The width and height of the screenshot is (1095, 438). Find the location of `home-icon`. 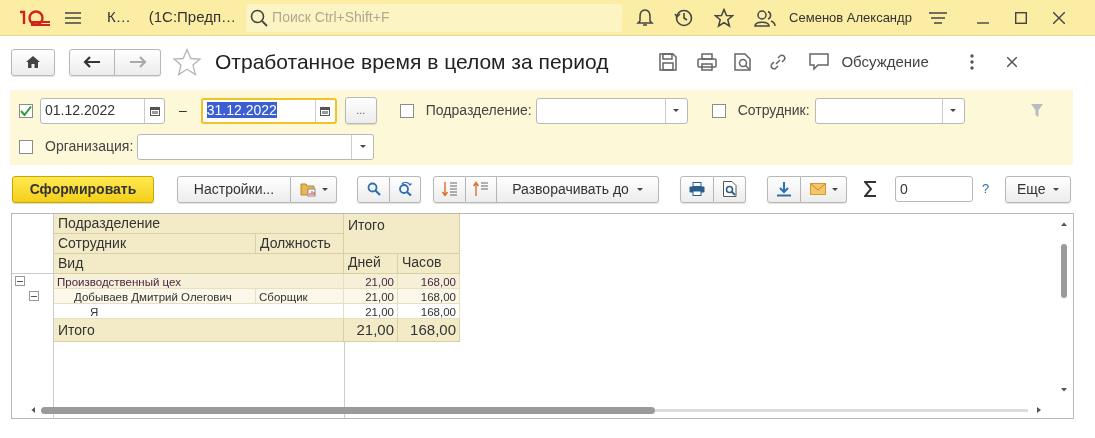

home-icon is located at coordinates (33, 62).